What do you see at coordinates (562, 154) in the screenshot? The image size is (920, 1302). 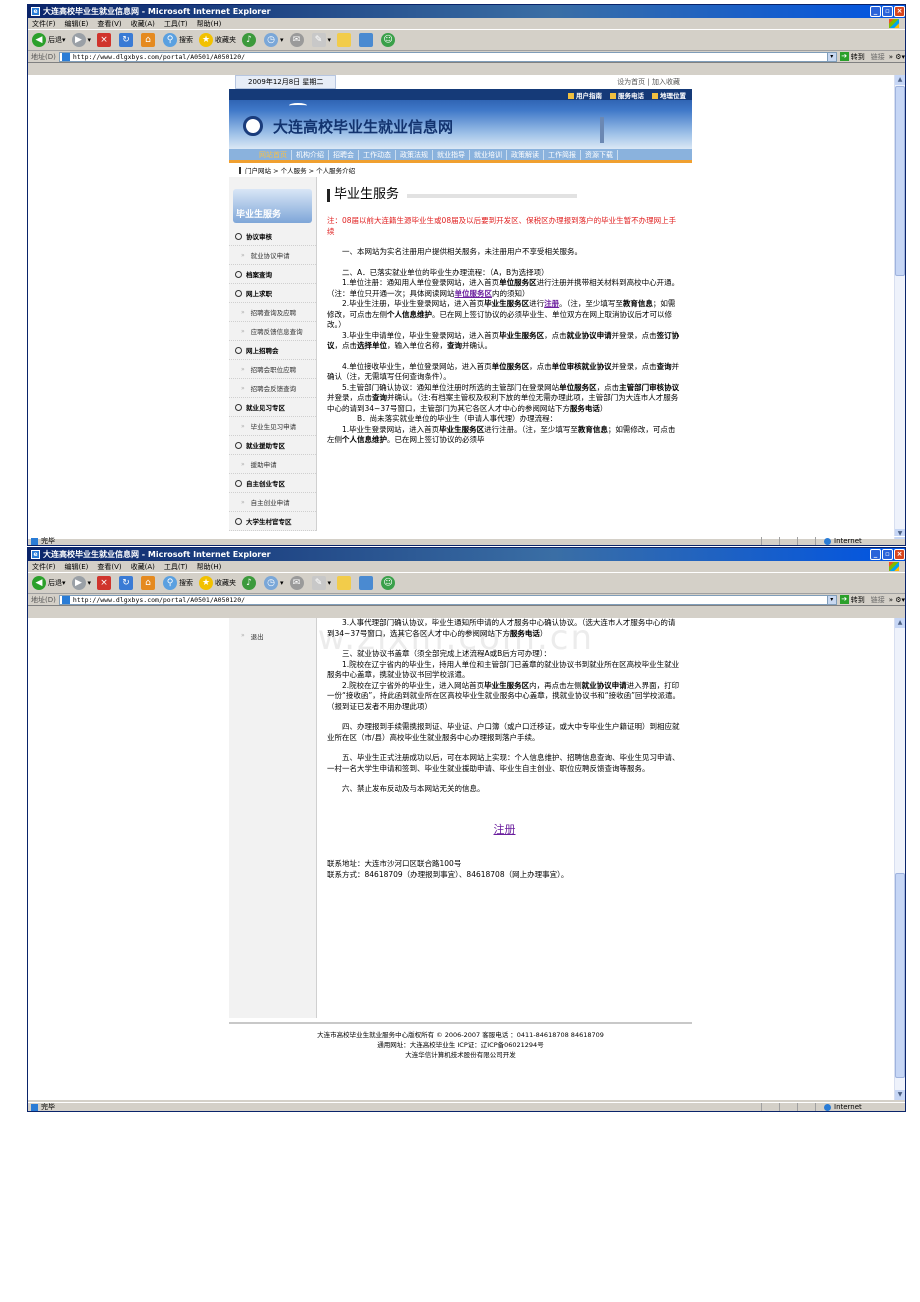 I see `nav-bulletin: 工作简报` at bounding box center [562, 154].